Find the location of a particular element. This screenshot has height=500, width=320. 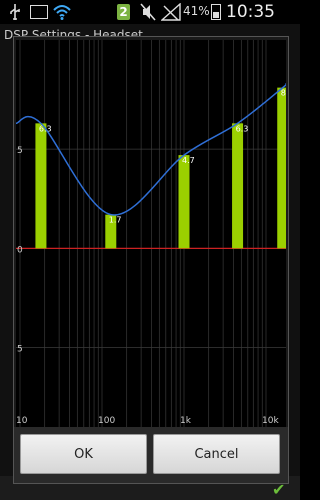

mute-icon is located at coordinates (148, 12).